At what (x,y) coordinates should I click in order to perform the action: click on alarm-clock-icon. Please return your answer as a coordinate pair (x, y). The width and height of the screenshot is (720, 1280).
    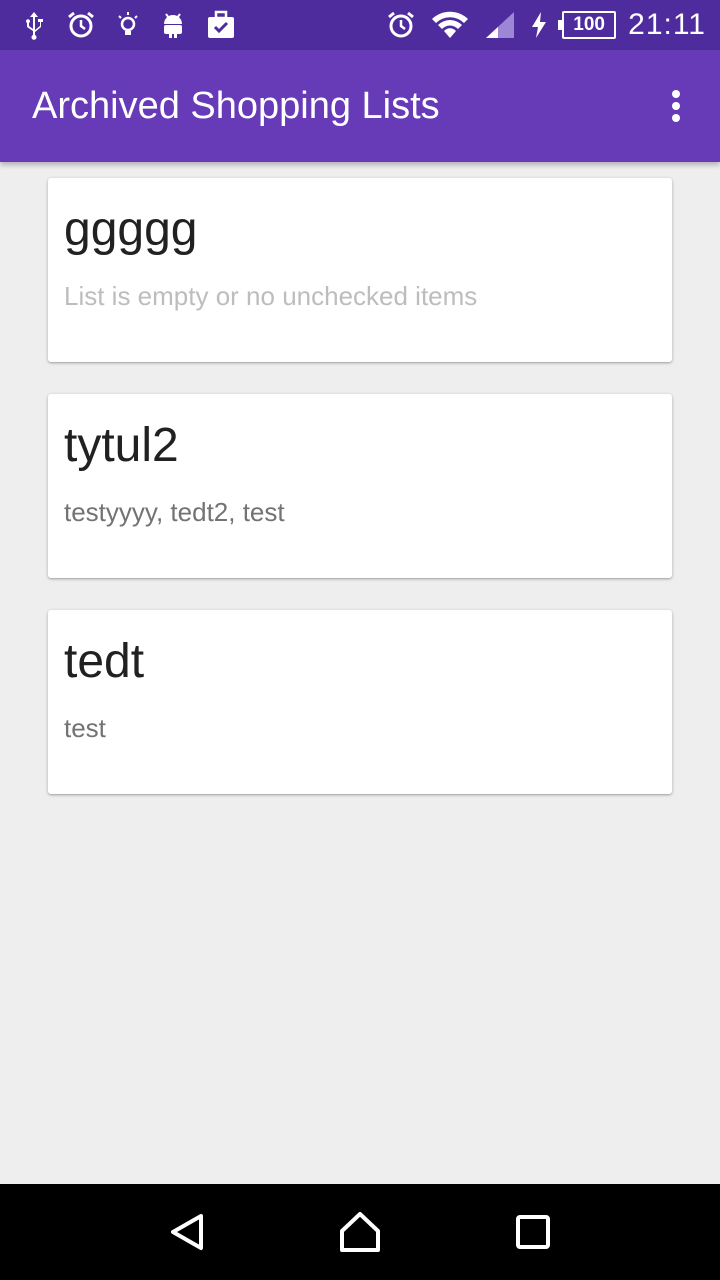
    Looking at the image, I should click on (81, 25).